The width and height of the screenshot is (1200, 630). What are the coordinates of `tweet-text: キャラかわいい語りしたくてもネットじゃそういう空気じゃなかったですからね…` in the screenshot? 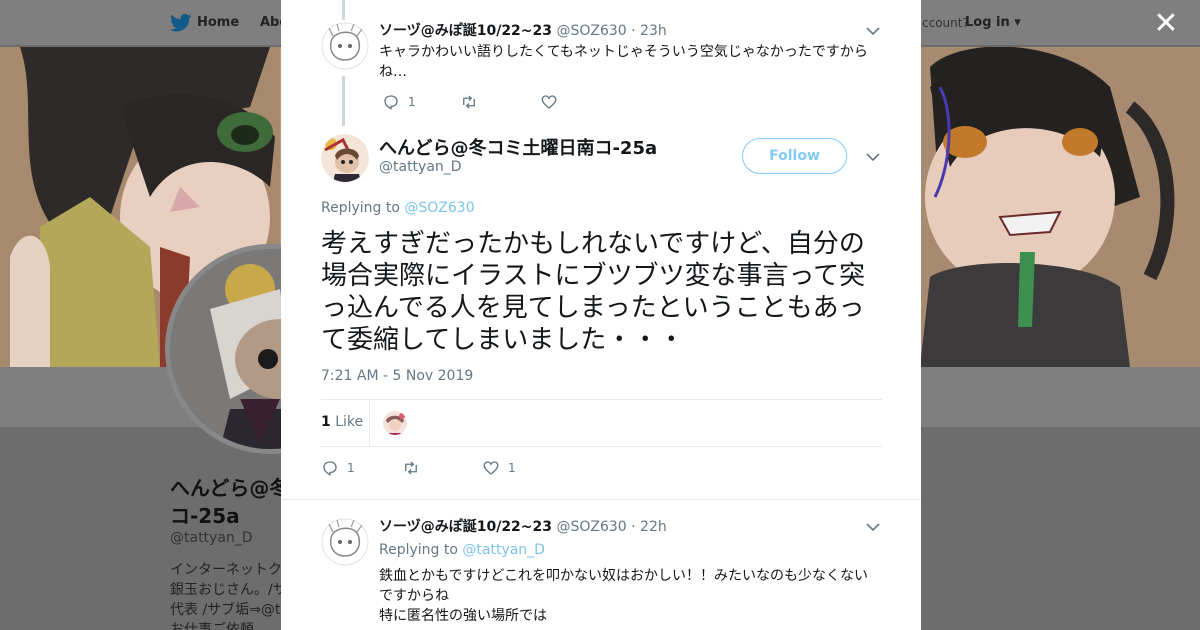 It's located at (623, 62).